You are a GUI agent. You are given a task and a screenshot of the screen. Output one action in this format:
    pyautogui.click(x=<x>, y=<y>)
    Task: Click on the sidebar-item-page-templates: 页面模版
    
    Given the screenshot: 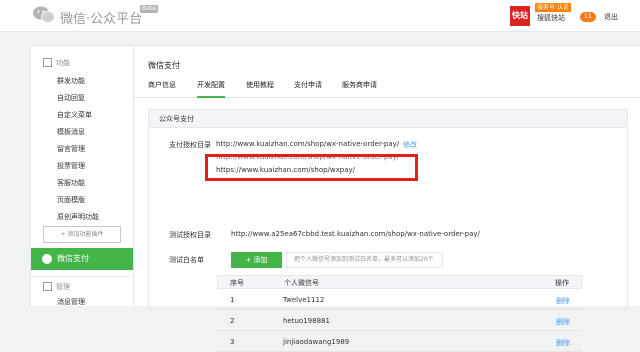 What is the action you would take?
    pyautogui.click(x=71, y=200)
    